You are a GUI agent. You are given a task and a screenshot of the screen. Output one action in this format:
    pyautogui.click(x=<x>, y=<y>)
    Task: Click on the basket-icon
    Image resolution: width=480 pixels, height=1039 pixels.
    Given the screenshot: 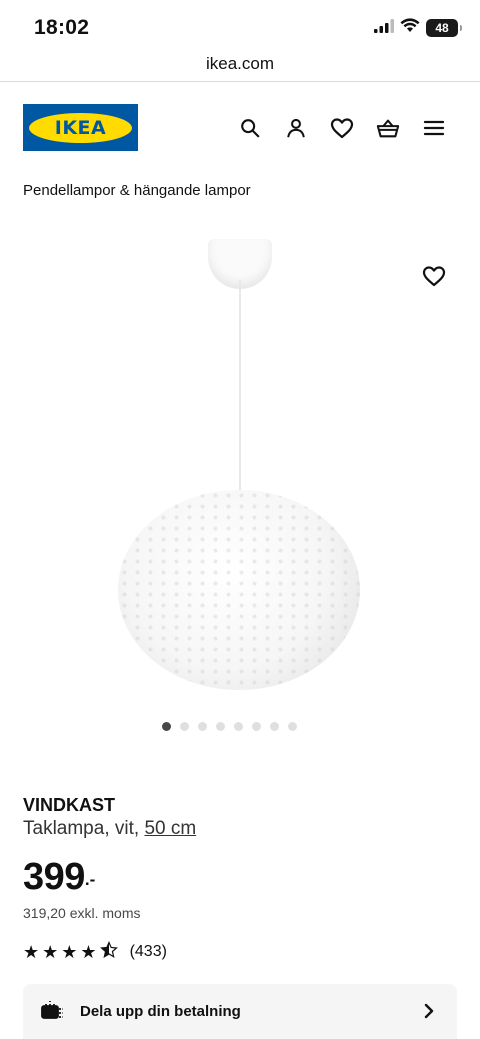 What is the action you would take?
    pyautogui.click(x=388, y=128)
    